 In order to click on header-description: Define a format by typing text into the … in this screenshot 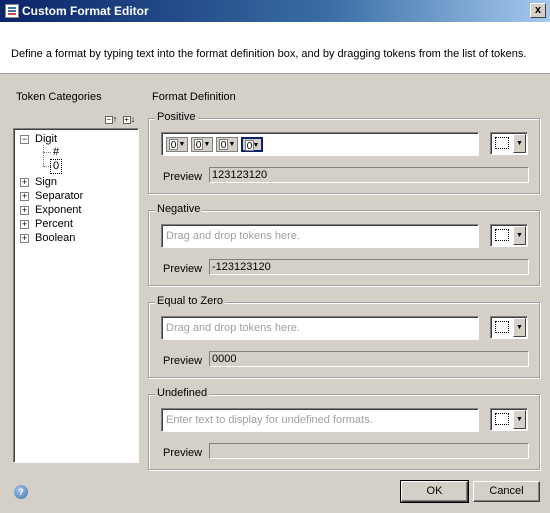, I will do `click(269, 54)`.